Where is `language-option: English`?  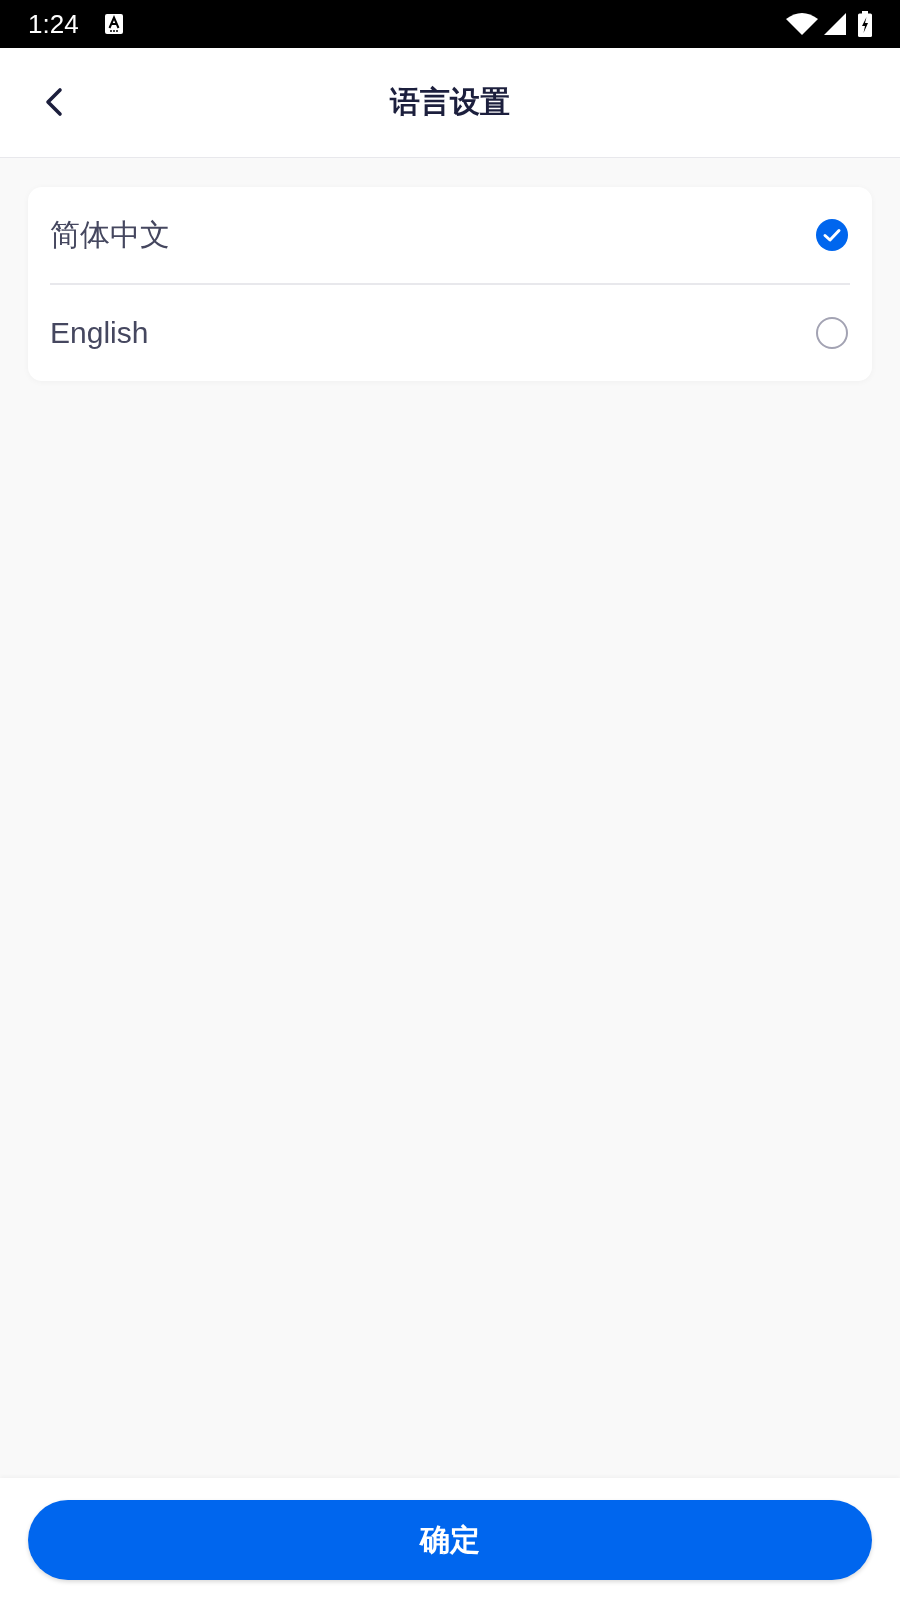 language-option: English is located at coordinates (450, 332).